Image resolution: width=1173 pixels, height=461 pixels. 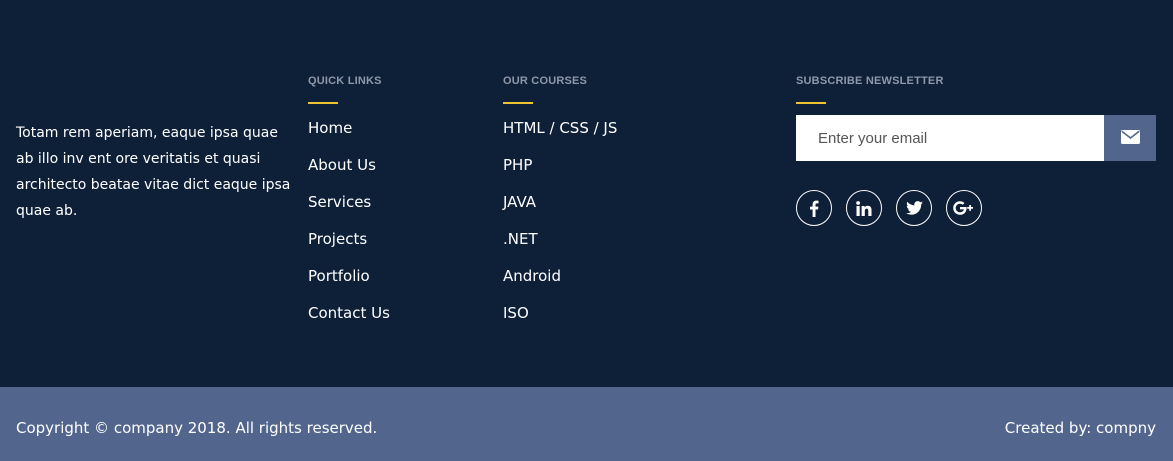 What do you see at coordinates (339, 276) in the screenshot?
I see `link-portfolio: Portfolio` at bounding box center [339, 276].